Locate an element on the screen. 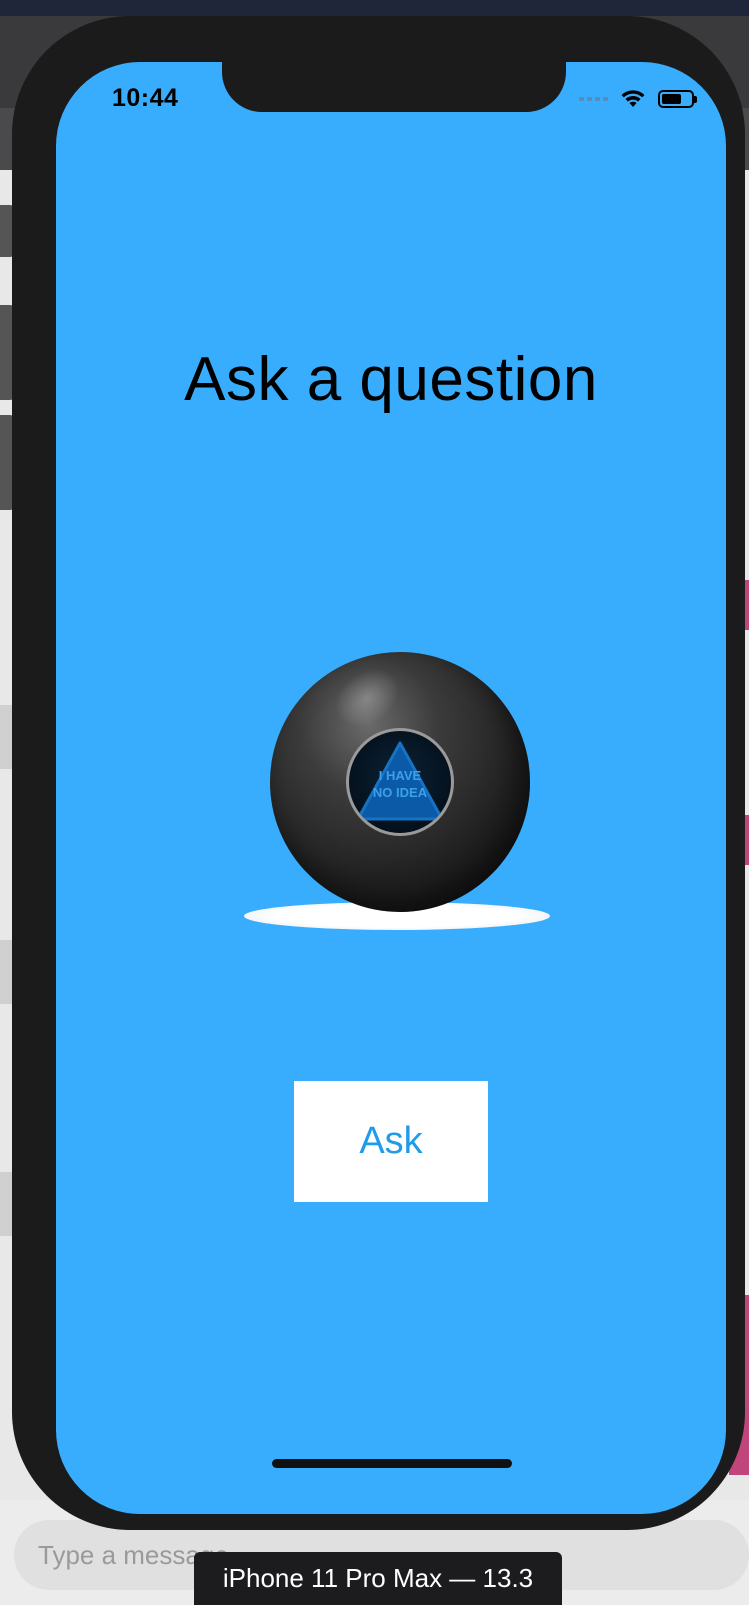 The image size is (749, 1605). home-indicator is located at coordinates (392, 1463).